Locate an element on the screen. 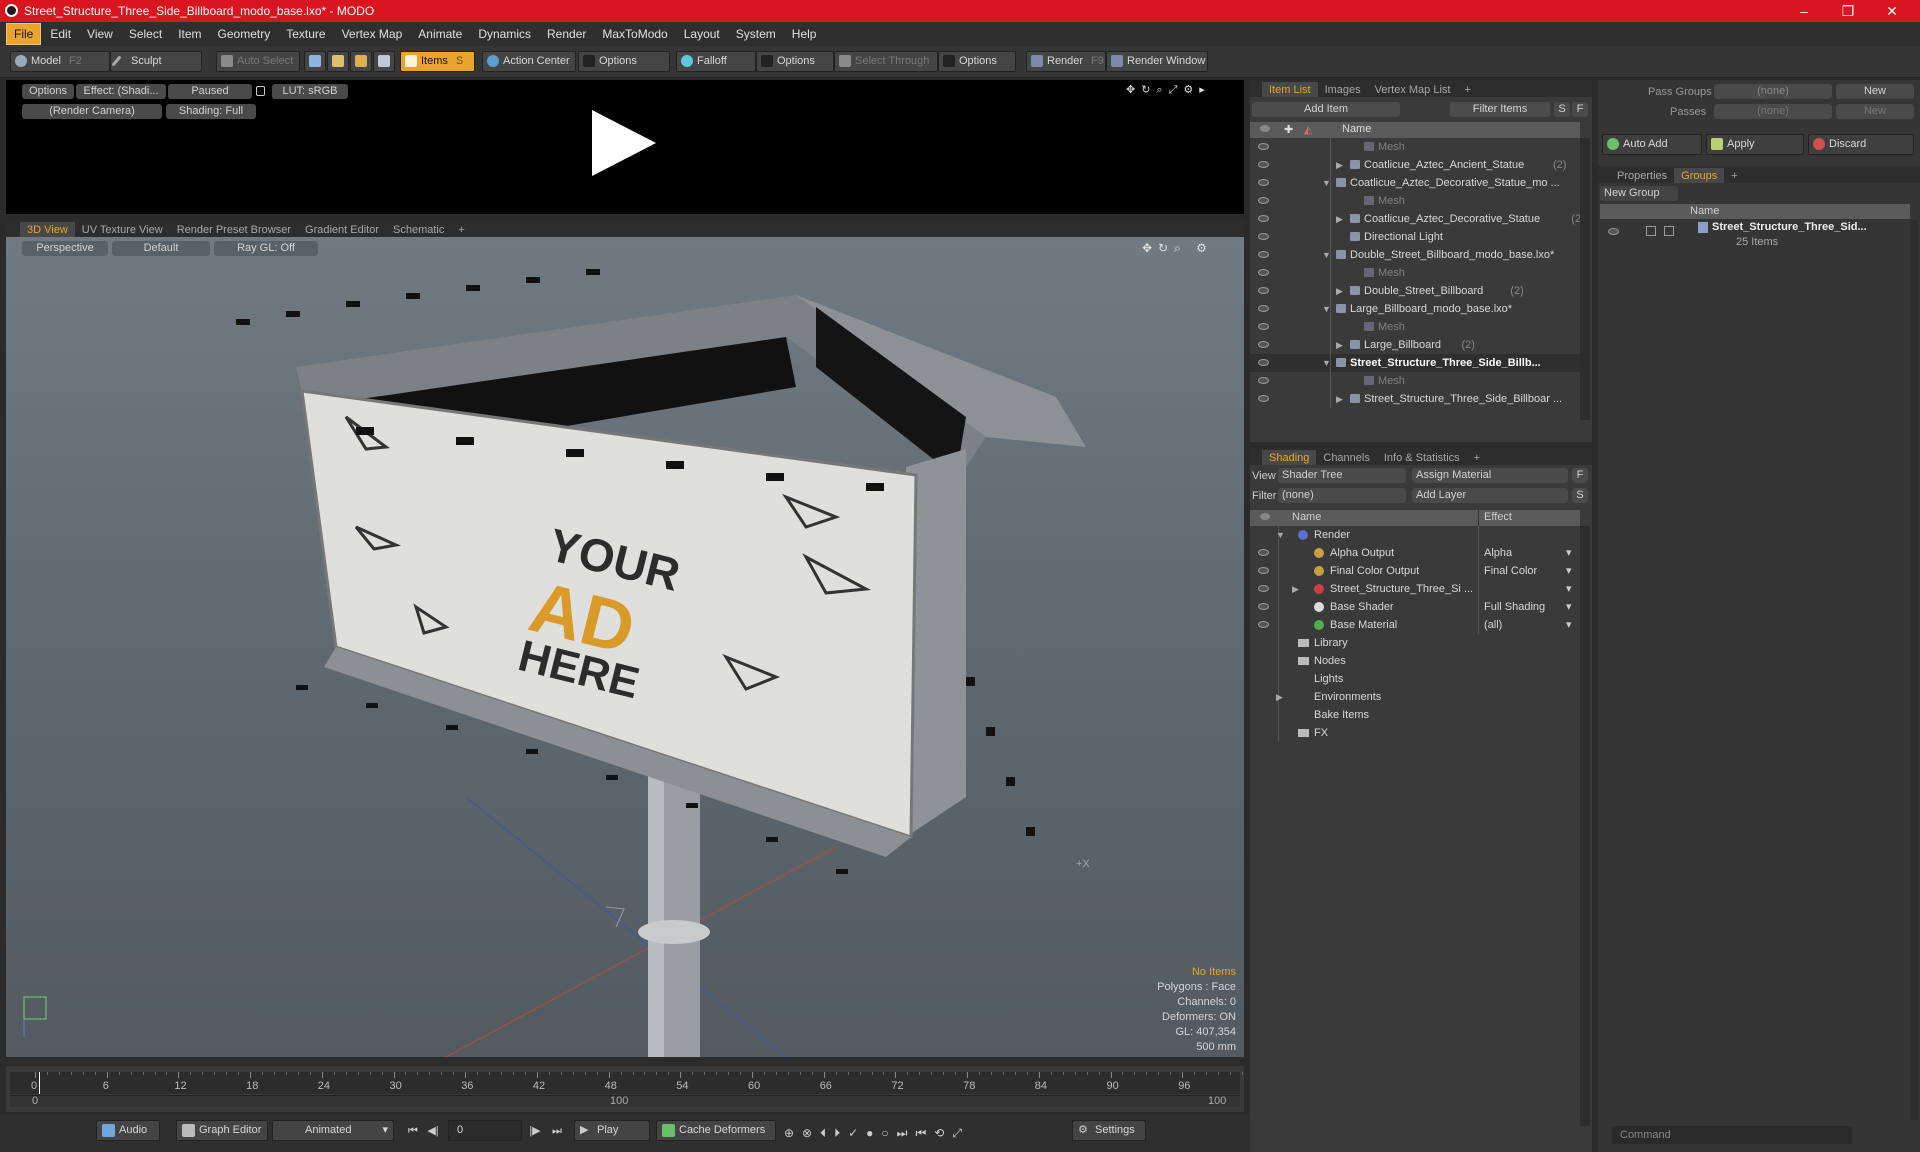  viewport-tab-3d-view: 3D View is located at coordinates (47, 229).